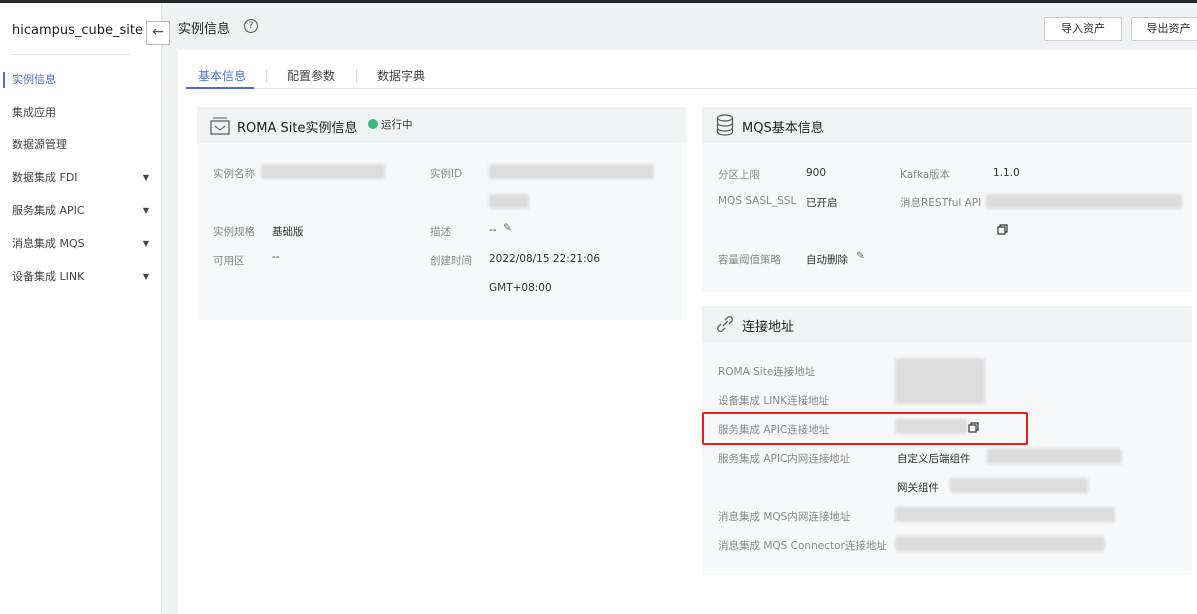  Describe the element at coordinates (1006, 173) in the screenshot. I see `kafka-value: 1.1.0` at that location.